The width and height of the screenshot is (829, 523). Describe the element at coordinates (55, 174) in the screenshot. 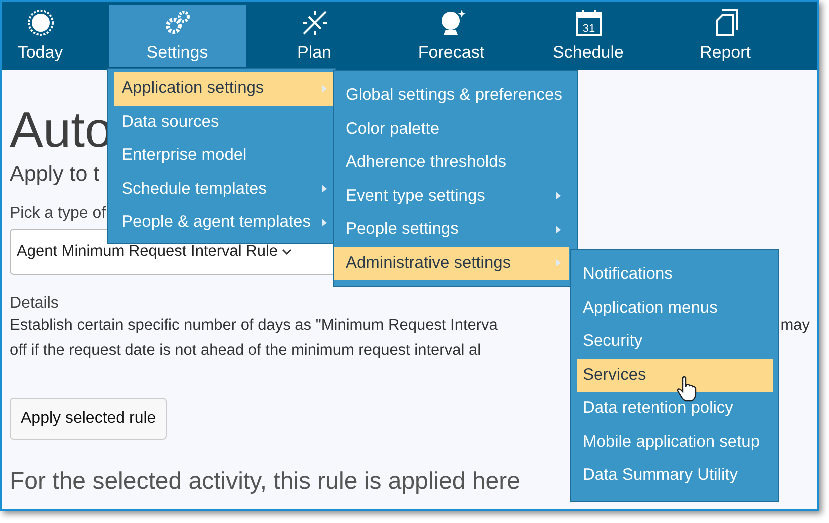

I see `page-subtitle: Apply to t` at that location.